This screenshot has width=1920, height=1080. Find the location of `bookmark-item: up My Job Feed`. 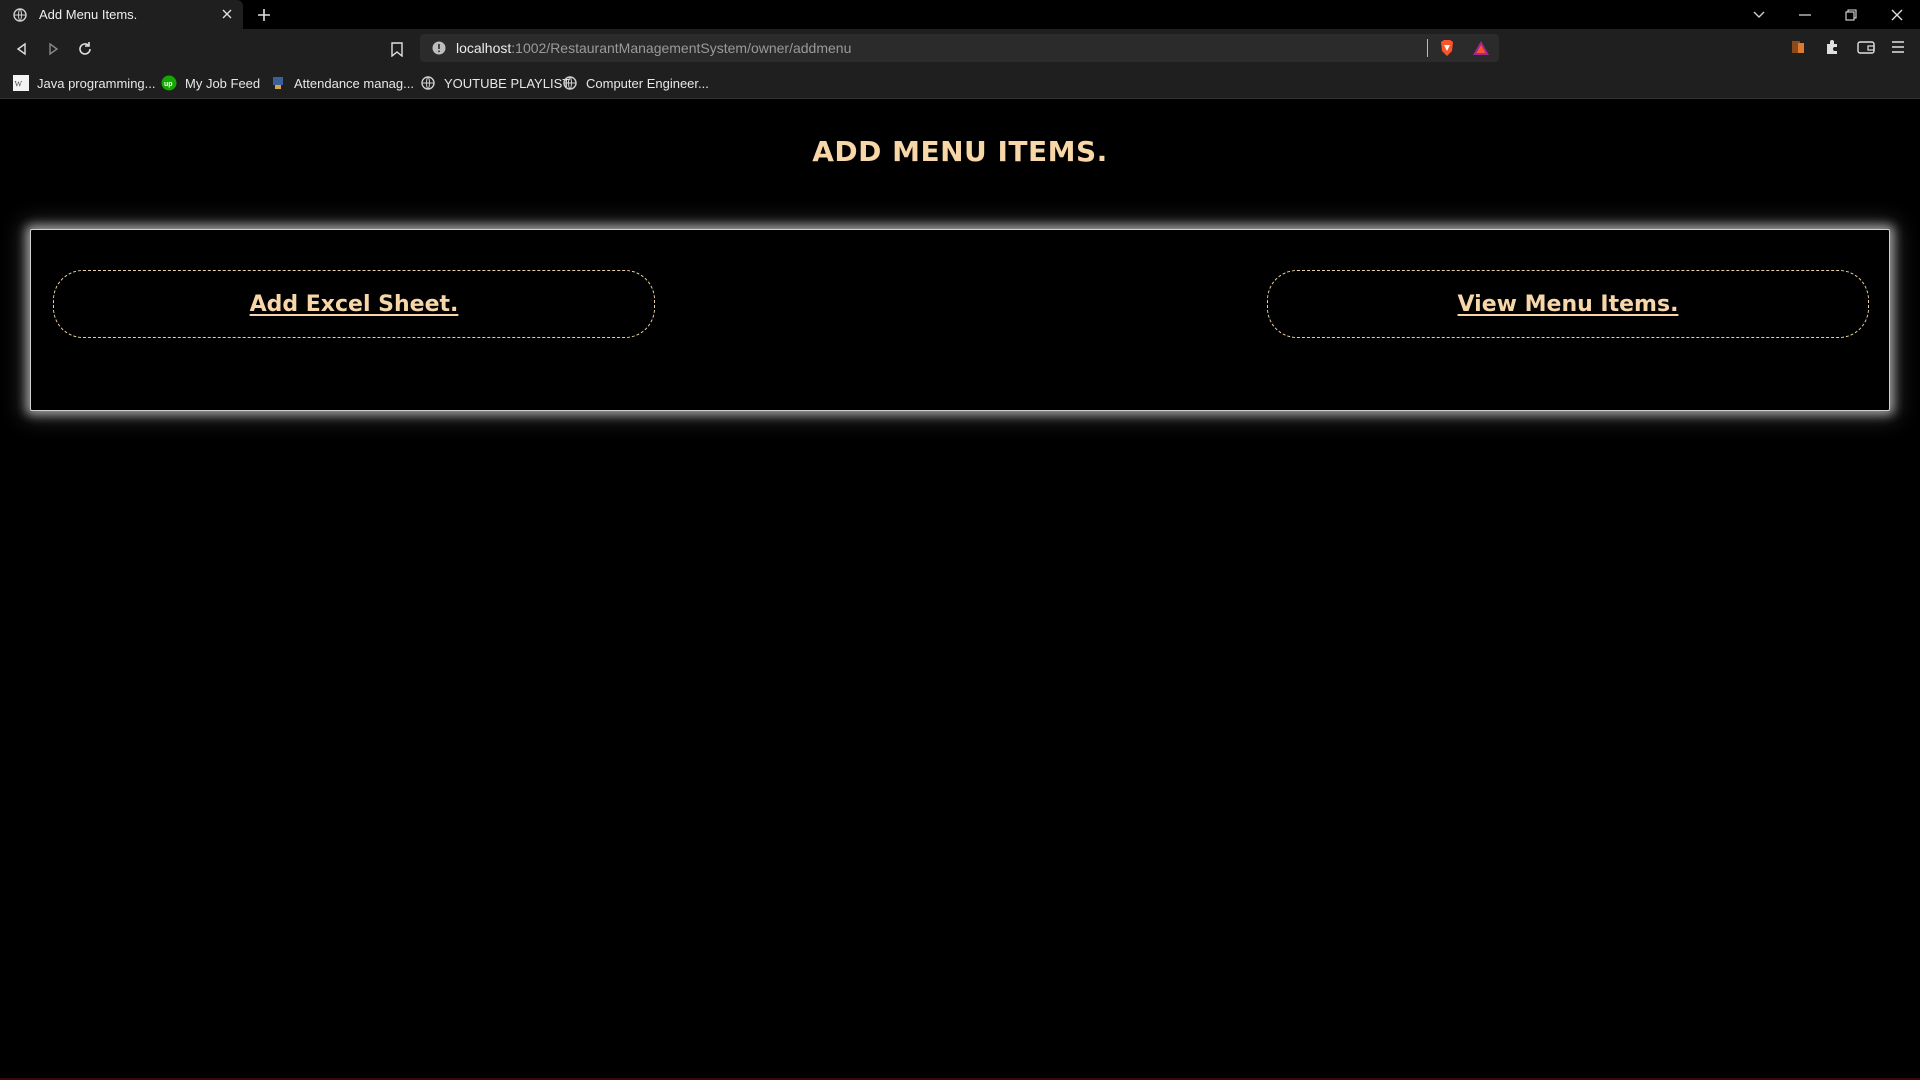

bookmark-item: up My Job Feed is located at coordinates (210, 83).